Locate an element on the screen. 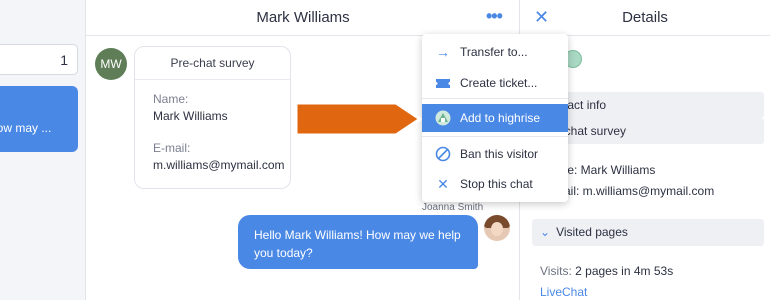 This screenshot has width=770, height=300. chat-title: Mark Williams is located at coordinates (303, 17).